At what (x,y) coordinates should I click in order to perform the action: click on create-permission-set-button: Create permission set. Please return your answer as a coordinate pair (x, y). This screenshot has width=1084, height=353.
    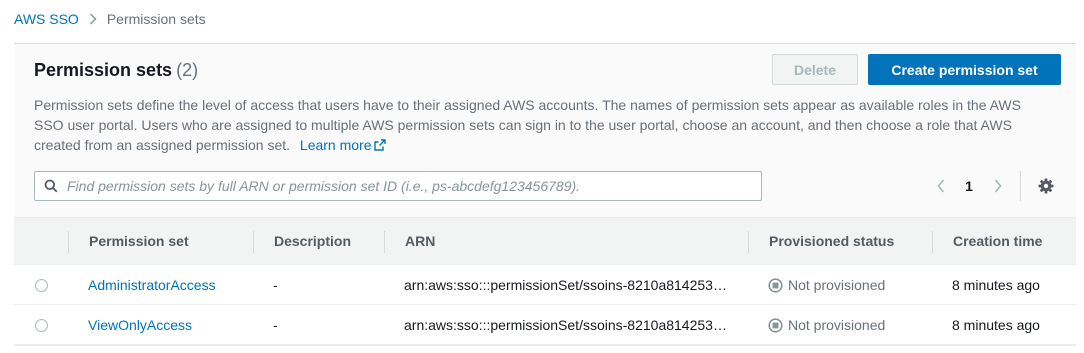
    Looking at the image, I should click on (964, 69).